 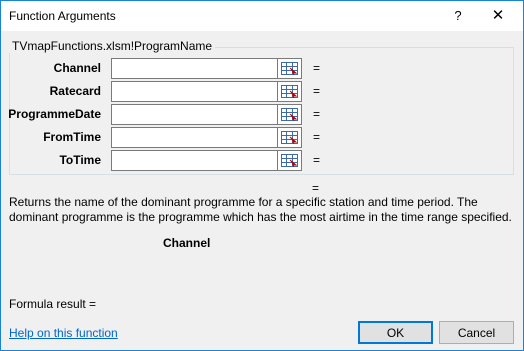 I want to click on argument-label: ProgrammeDate, so click(x=54, y=114).